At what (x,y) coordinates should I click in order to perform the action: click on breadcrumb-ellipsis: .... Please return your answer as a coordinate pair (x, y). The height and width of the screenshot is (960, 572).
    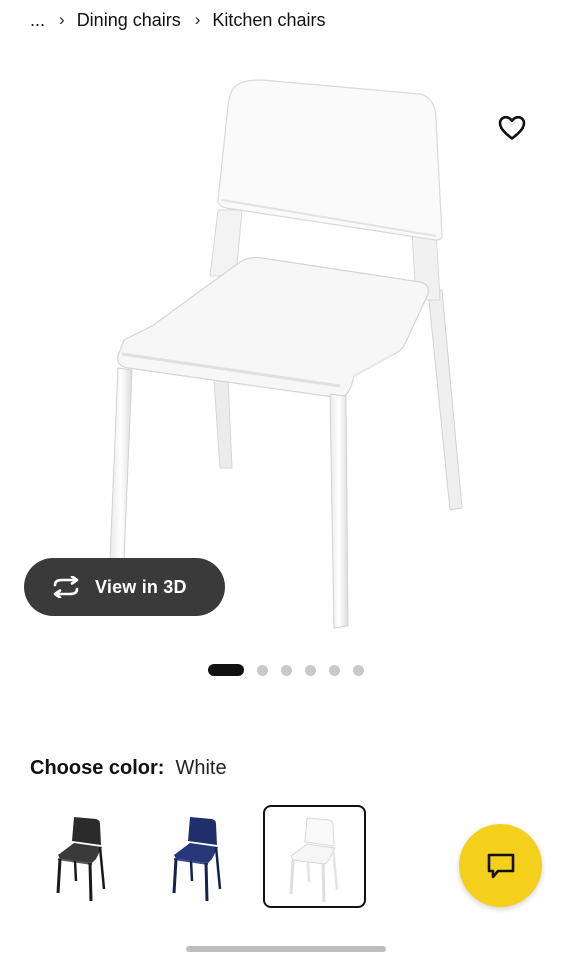
    Looking at the image, I should click on (37, 20).